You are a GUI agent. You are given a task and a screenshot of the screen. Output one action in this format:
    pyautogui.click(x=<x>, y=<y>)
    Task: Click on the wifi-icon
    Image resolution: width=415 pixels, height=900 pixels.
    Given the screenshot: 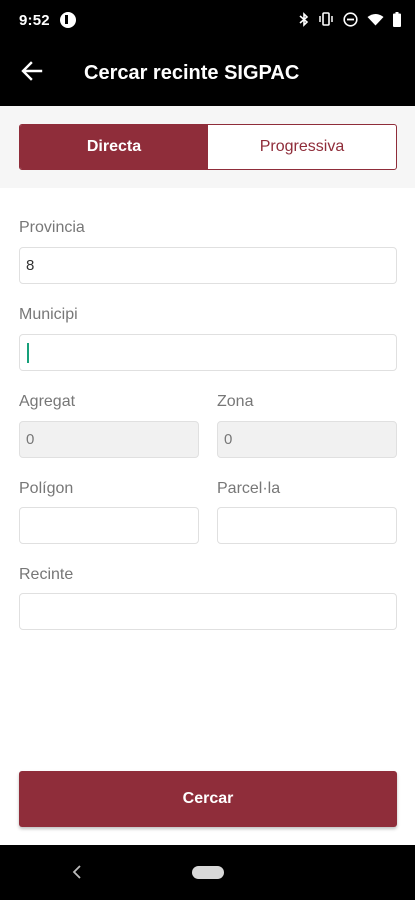 What is the action you would take?
    pyautogui.click(x=375, y=20)
    